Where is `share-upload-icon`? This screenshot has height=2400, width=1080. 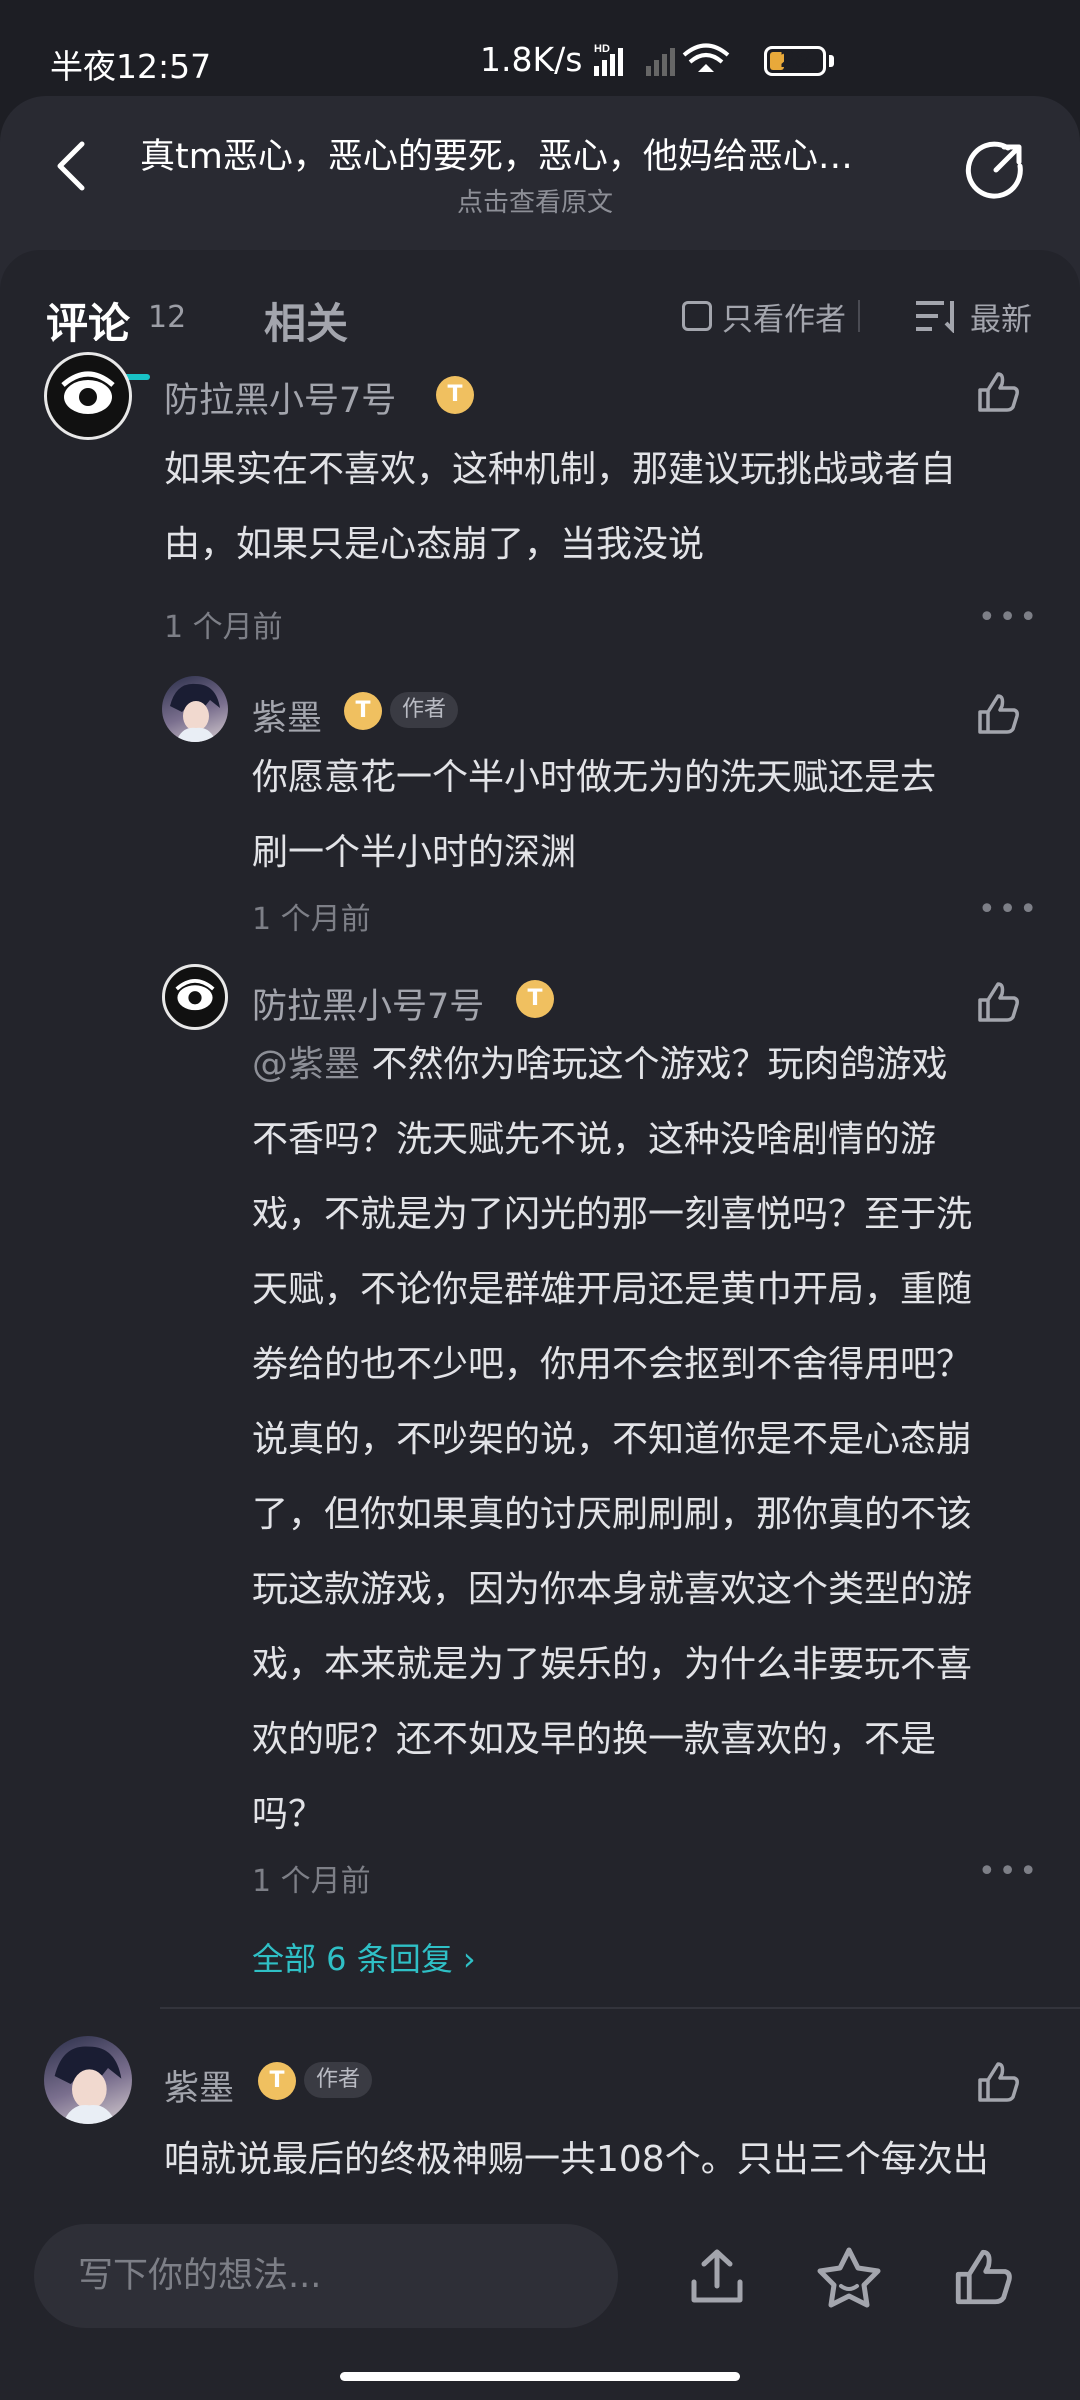 share-upload-icon is located at coordinates (717, 2277).